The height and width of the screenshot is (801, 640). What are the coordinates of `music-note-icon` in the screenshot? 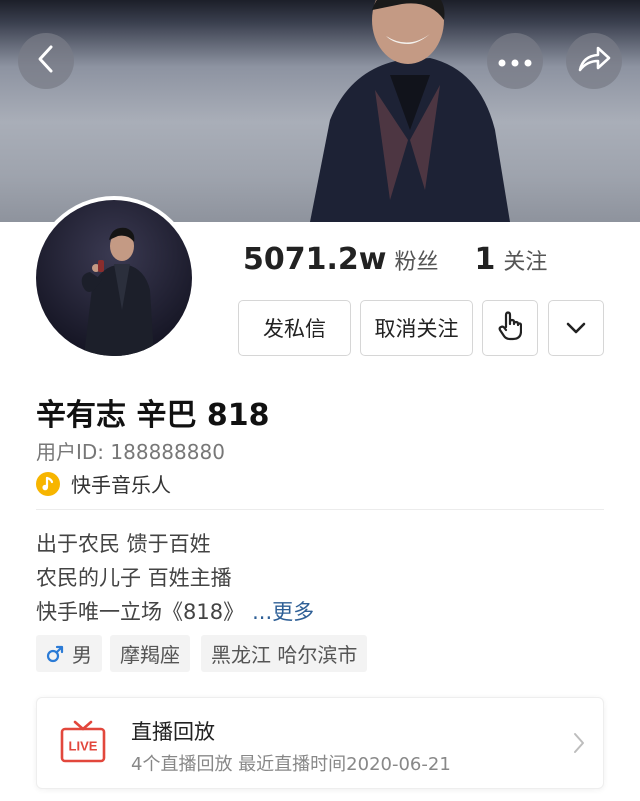 It's located at (48, 483).